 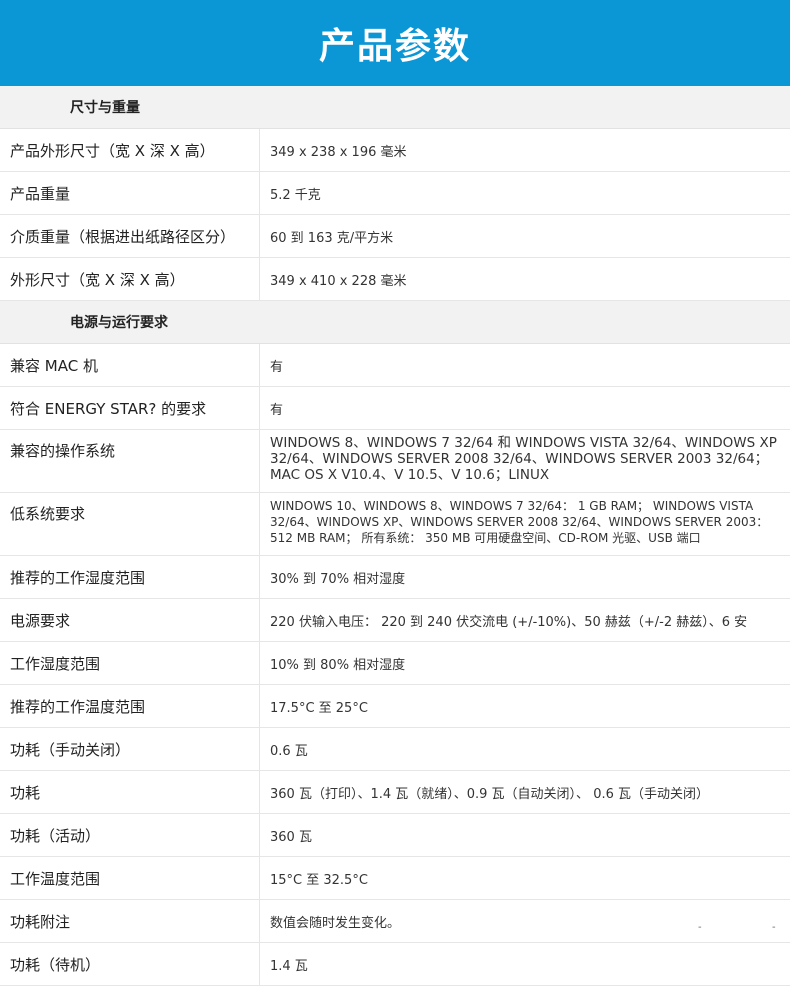 I want to click on spec-label: 推荐的工作湿度范围, so click(x=130, y=577).